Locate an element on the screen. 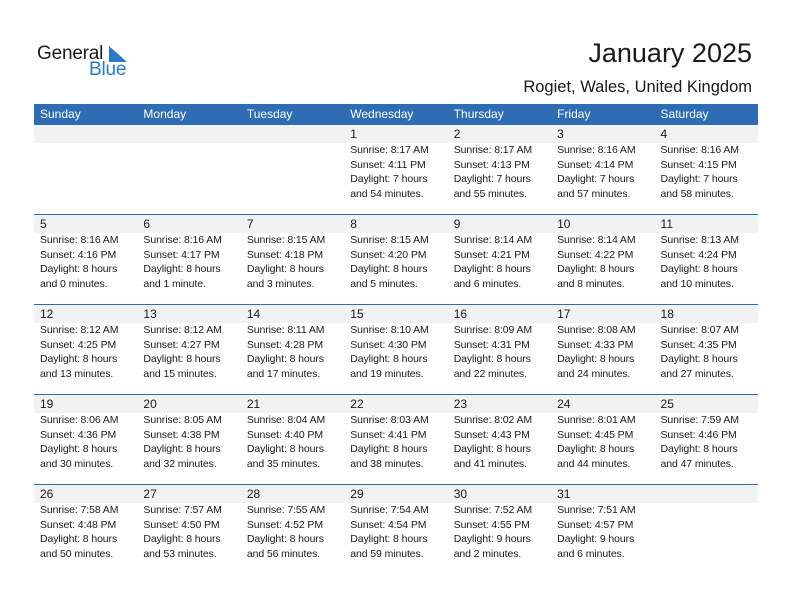 The width and height of the screenshot is (792, 612). sunset-text: Sunset: 4:38 PM is located at coordinates (181, 434).